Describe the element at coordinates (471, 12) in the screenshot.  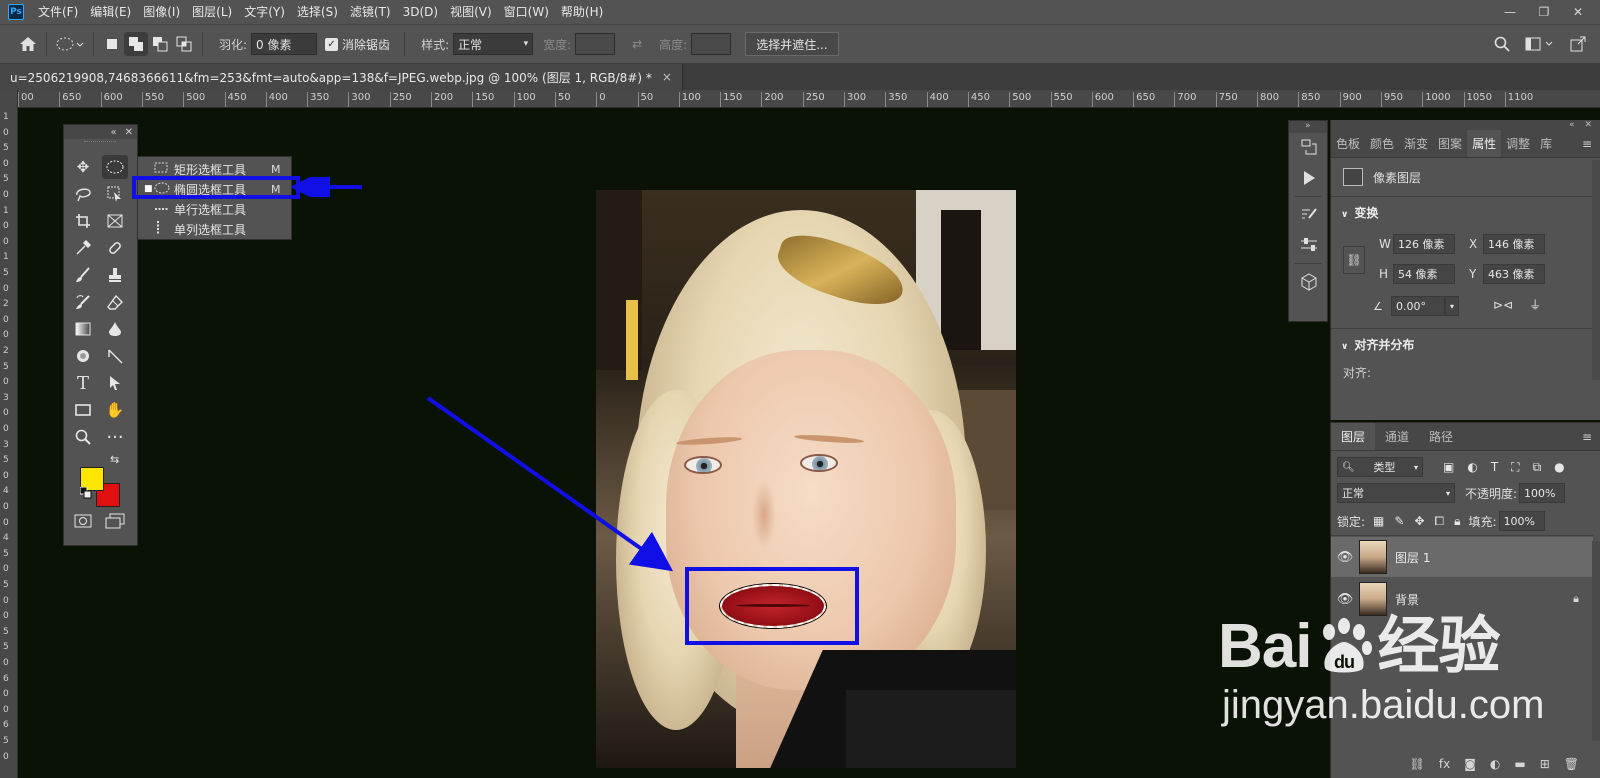
I see `menu-view: 视图(V)` at that location.